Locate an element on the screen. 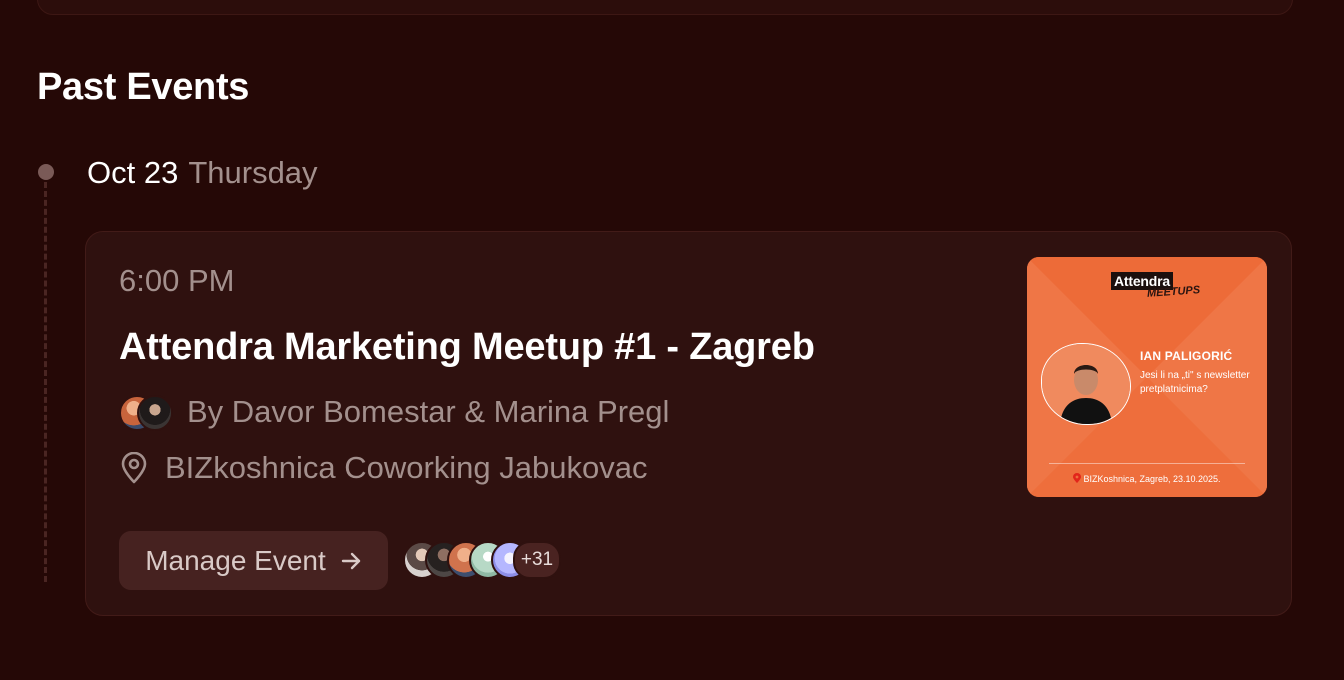 The image size is (1344, 680). speaker-photo is located at coordinates (1086, 384).